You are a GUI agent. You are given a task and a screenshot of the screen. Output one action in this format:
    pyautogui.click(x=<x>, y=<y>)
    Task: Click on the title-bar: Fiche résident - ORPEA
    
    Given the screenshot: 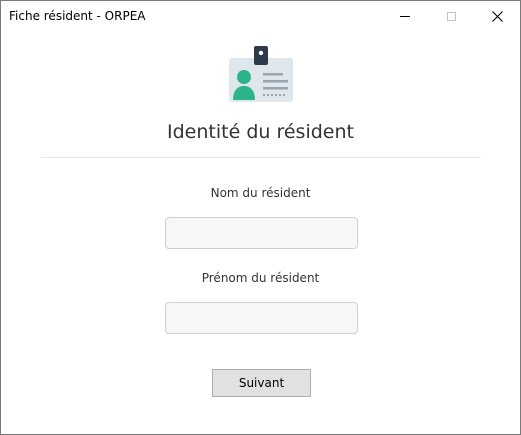 What is the action you would take?
    pyautogui.click(x=260, y=16)
    